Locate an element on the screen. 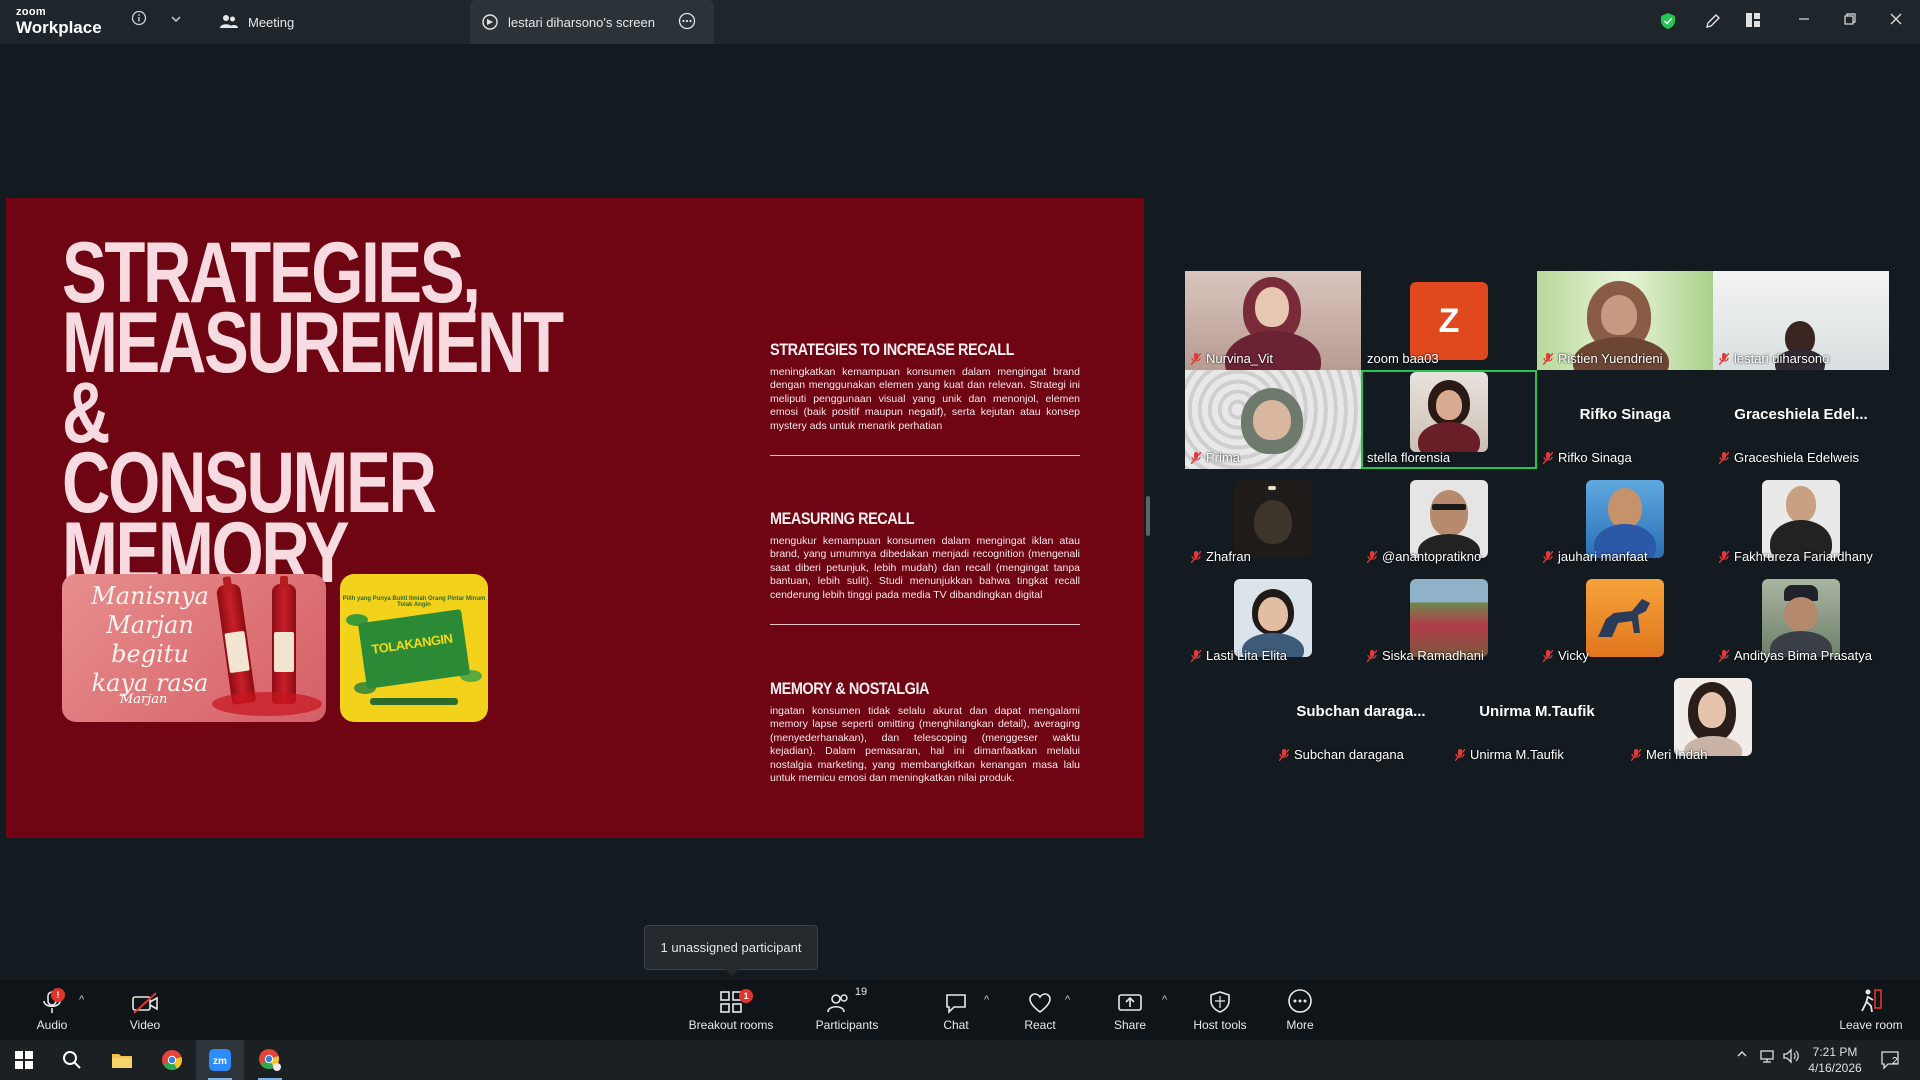 The height and width of the screenshot is (1080, 1920). info-icon is located at coordinates (139, 21).